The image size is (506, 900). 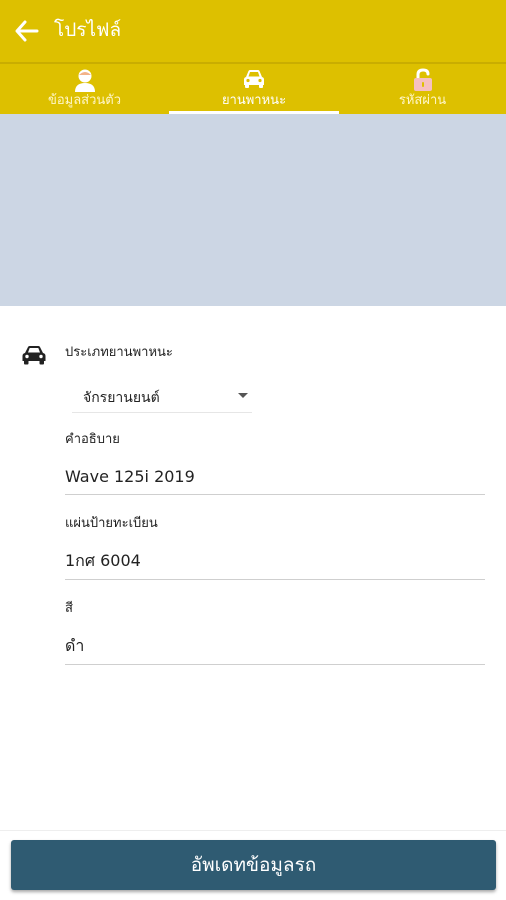 I want to click on vehicle-type-select: จักรยานยนต์, so click(x=162, y=396).